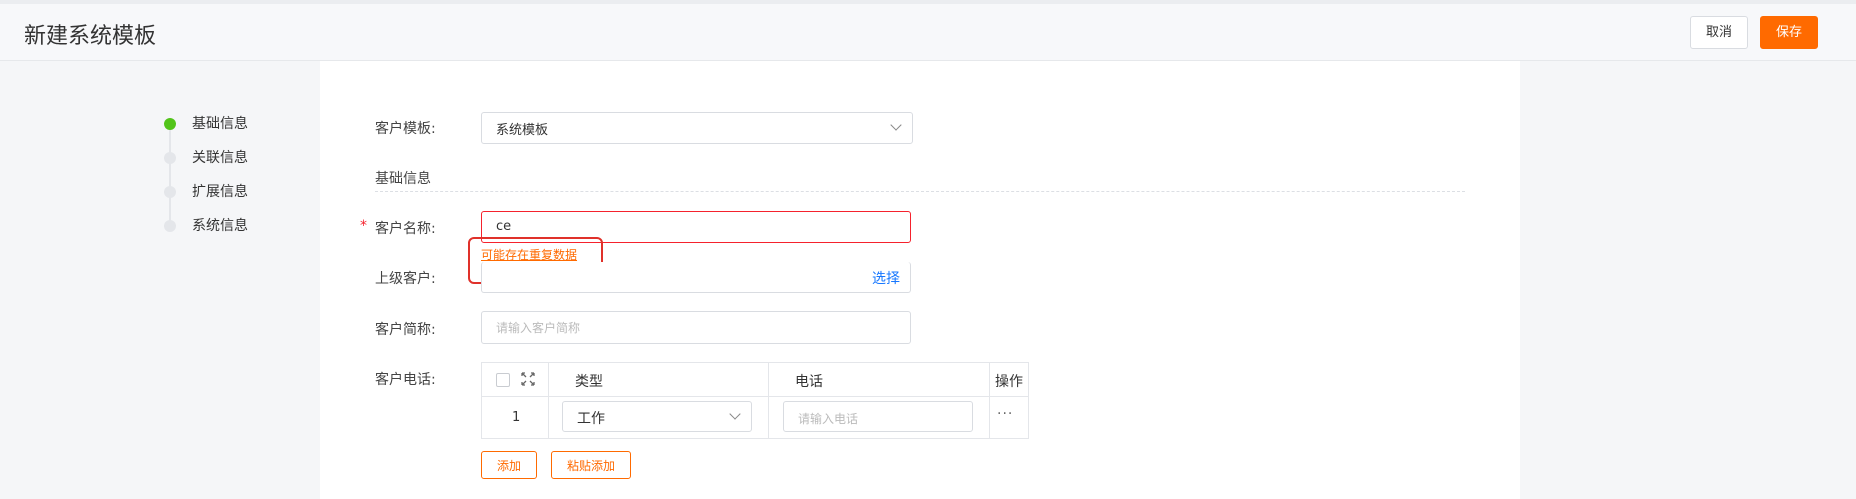 This screenshot has height=499, width=1856. Describe the element at coordinates (828, 419) in the screenshot. I see `phone-placeholder: 请输入电话` at that location.